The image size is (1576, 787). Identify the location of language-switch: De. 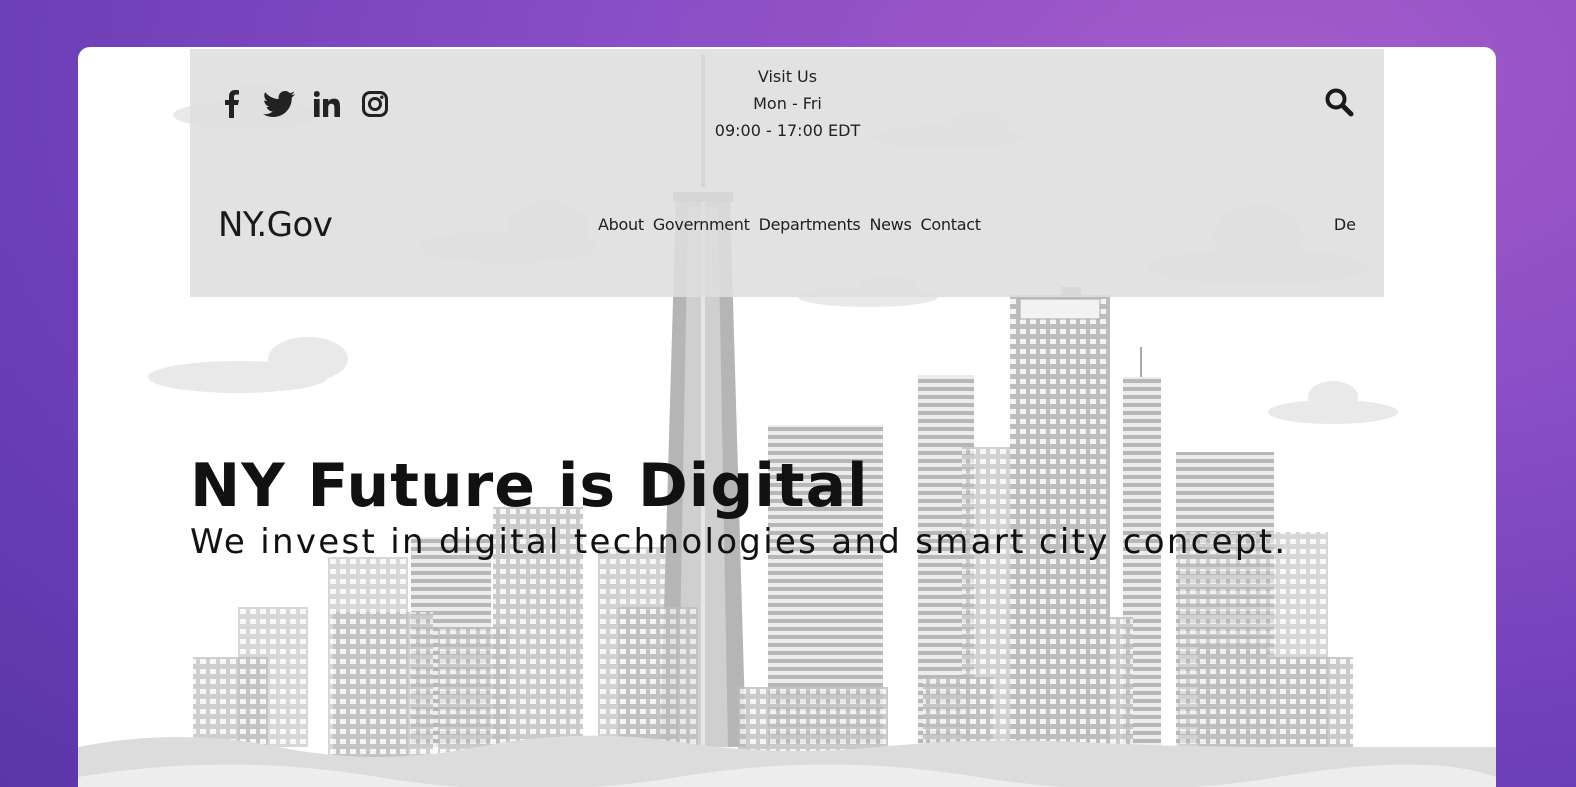
(1345, 224).